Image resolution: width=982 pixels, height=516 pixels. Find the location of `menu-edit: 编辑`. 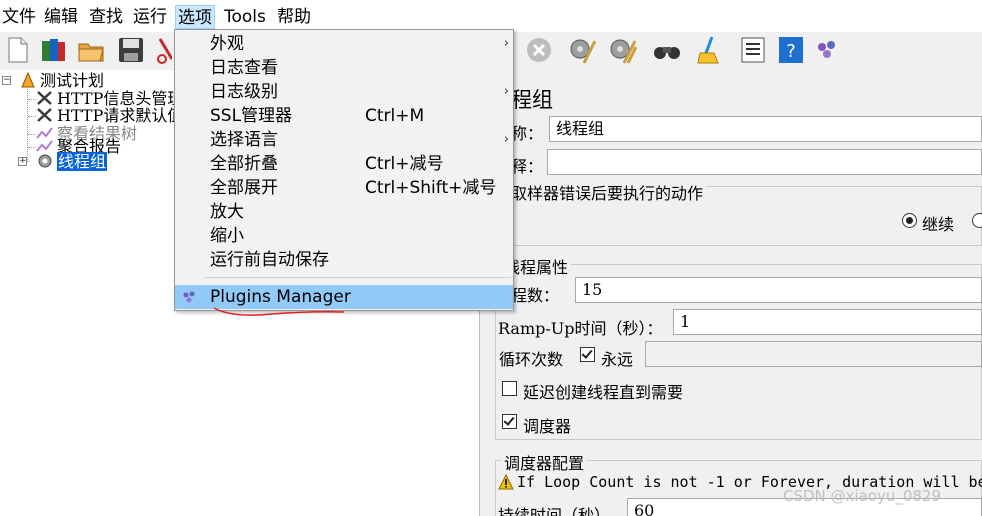

menu-edit: 编辑 is located at coordinates (61, 17).